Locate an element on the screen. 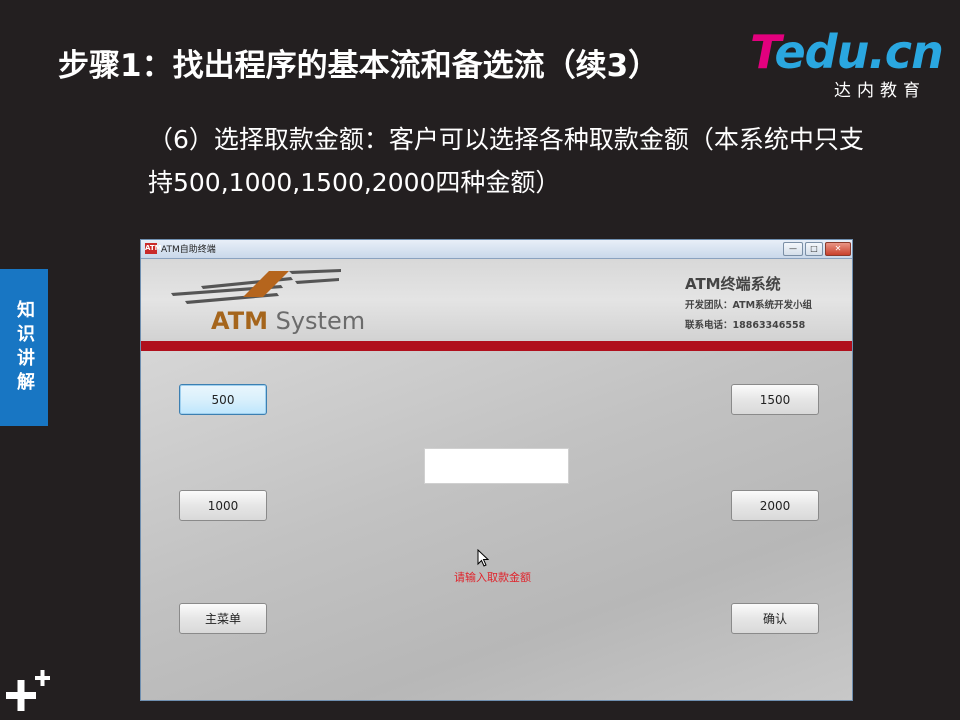 This screenshot has height=720, width=960. main-menu-button: 主菜单 is located at coordinates (223, 618).